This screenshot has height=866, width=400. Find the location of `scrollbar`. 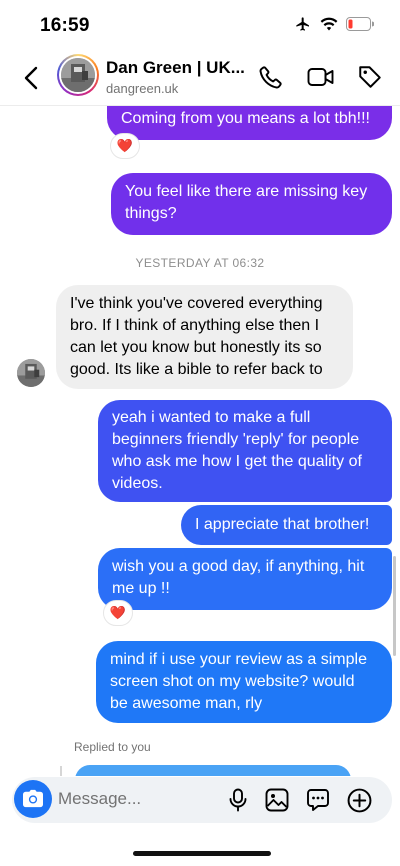

scrollbar is located at coordinates (394, 606).